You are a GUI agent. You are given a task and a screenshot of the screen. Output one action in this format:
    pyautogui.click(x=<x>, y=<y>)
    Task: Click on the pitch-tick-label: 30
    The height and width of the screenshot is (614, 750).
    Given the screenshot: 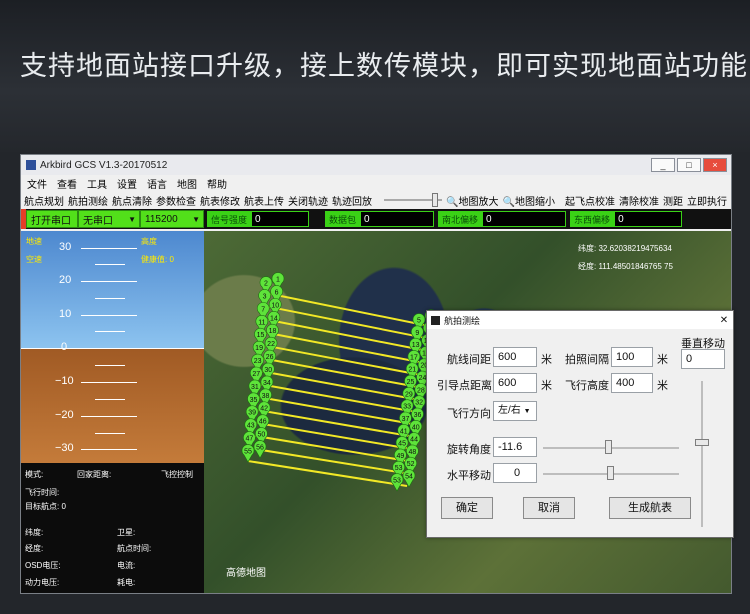 What is the action you would take?
    pyautogui.click(x=65, y=247)
    